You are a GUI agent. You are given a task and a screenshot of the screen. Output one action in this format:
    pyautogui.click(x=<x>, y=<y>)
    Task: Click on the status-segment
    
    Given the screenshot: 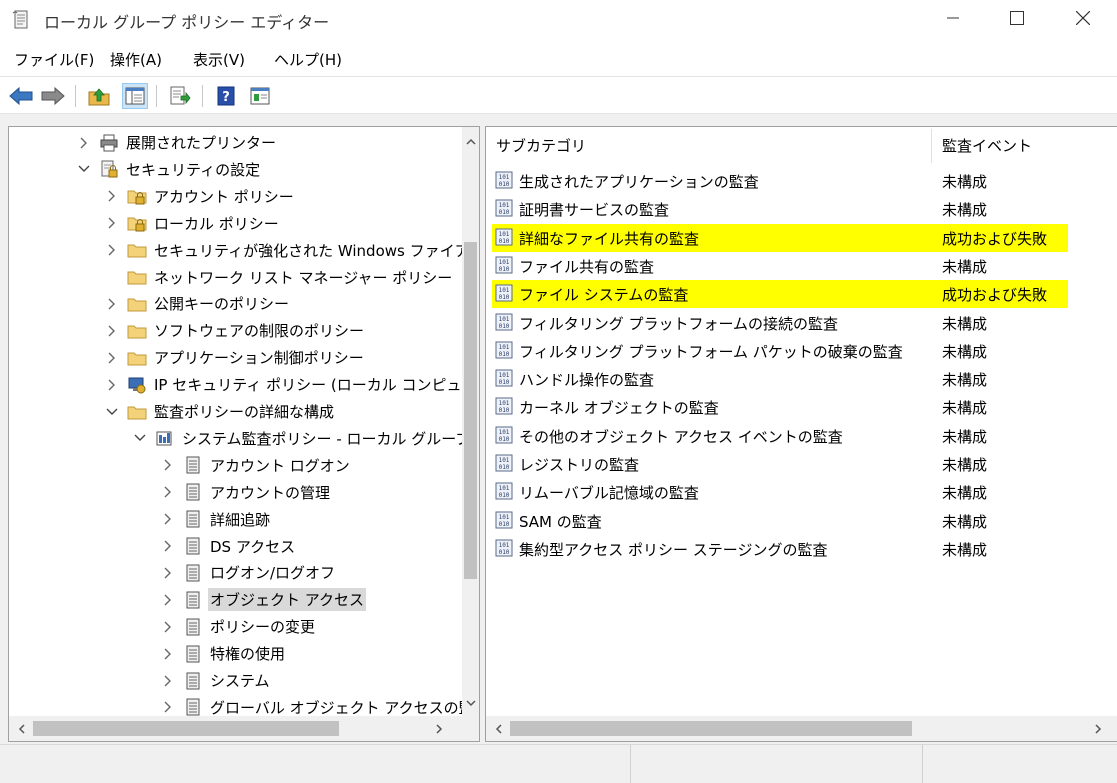 What is the action you would take?
    pyautogui.click(x=776, y=764)
    